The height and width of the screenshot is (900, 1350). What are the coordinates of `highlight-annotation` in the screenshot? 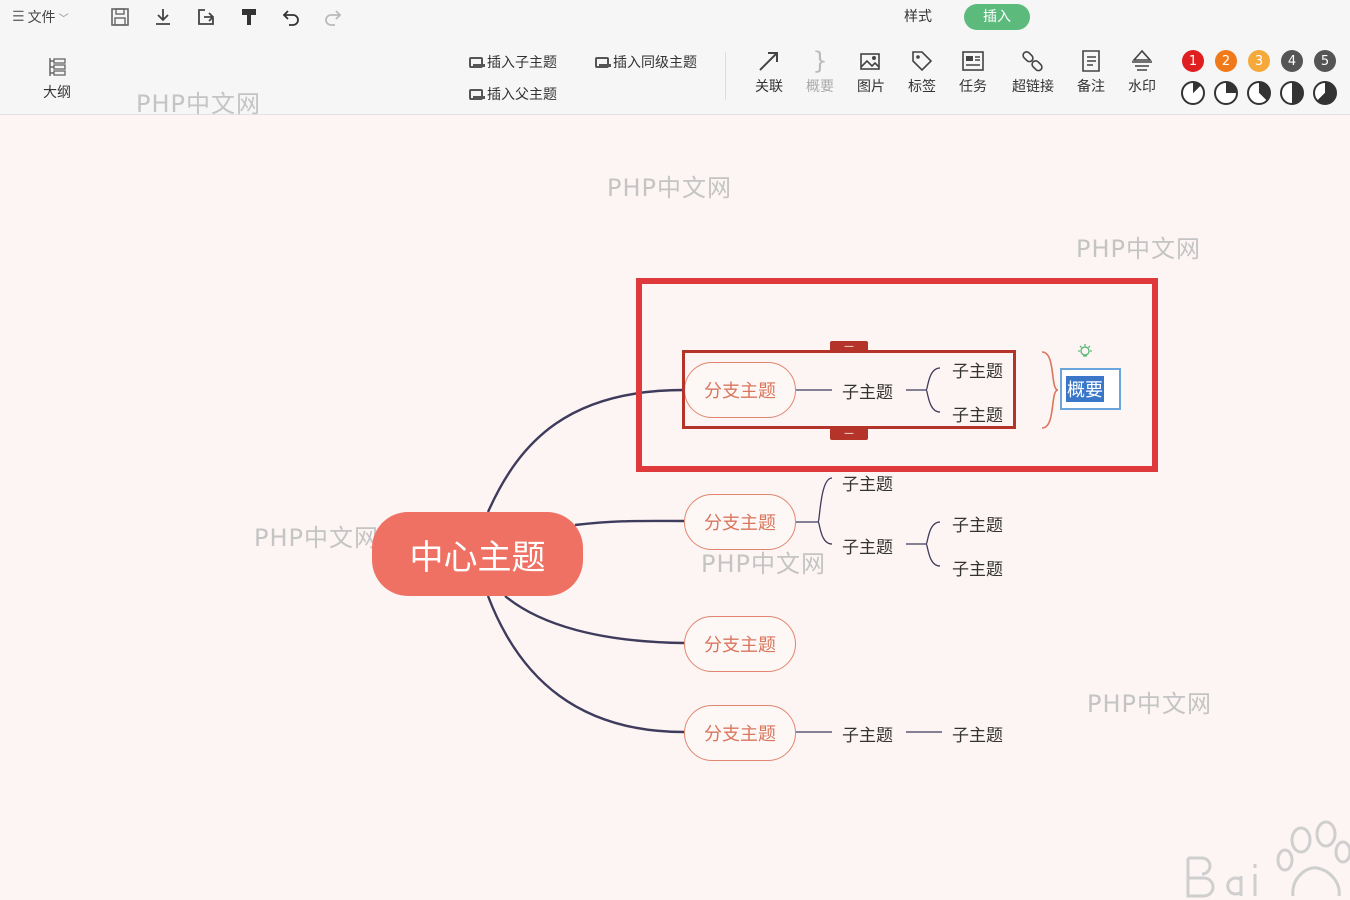 It's located at (897, 375).